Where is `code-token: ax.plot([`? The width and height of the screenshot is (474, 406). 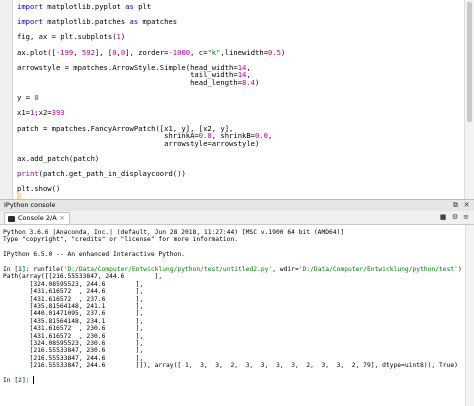 code-token: ax.plot([ is located at coordinates (36, 52).